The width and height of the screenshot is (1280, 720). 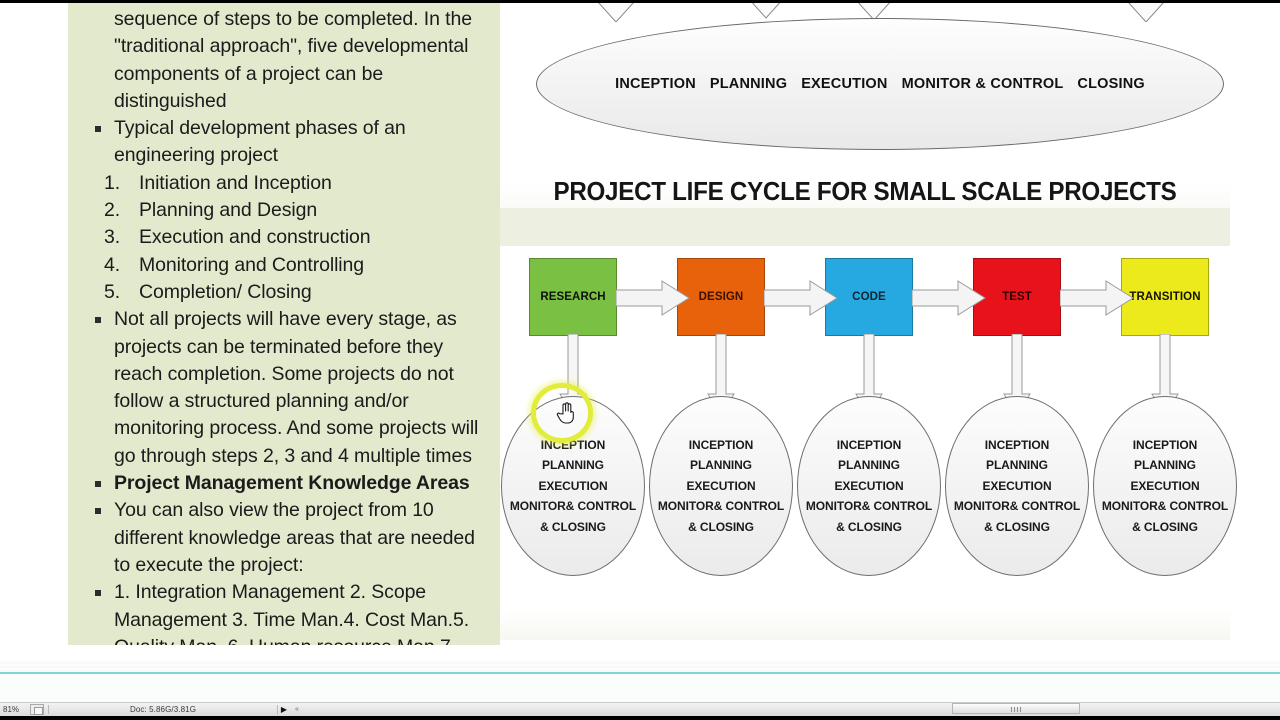 I want to click on phase-box-label: TRANSITION, so click(x=1165, y=297).